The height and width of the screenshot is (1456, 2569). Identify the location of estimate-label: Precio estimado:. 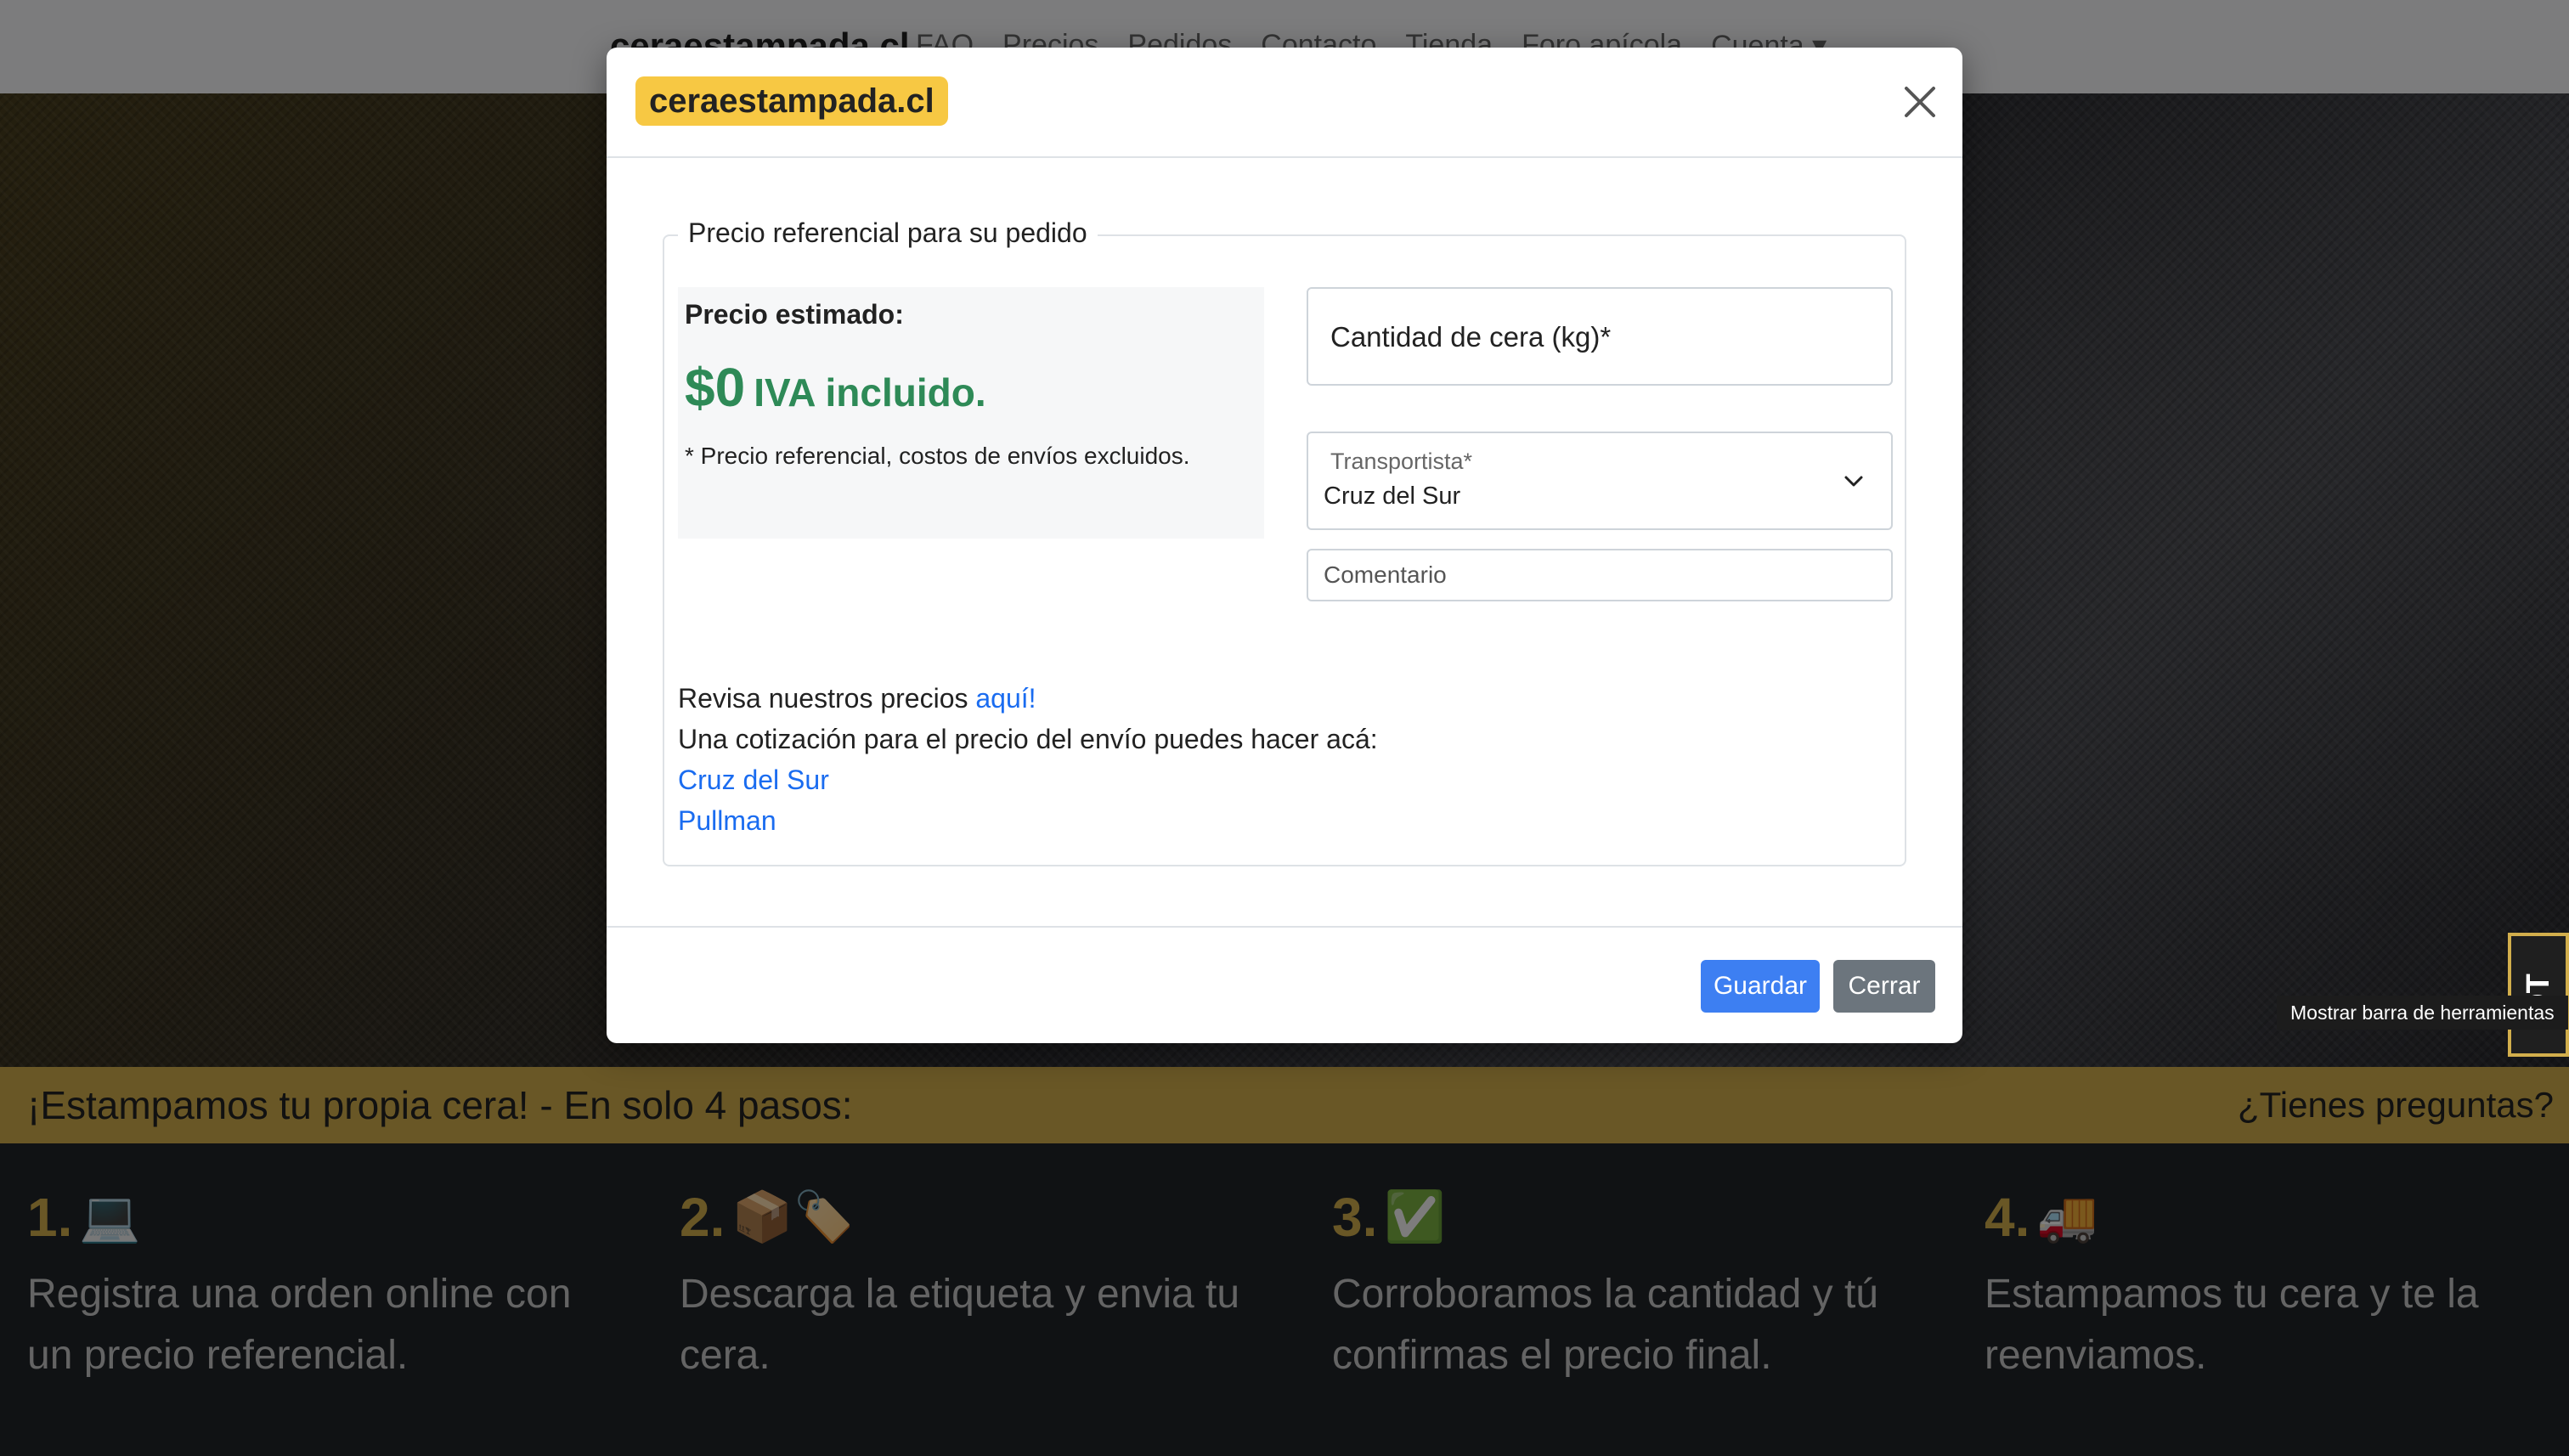
(794, 315).